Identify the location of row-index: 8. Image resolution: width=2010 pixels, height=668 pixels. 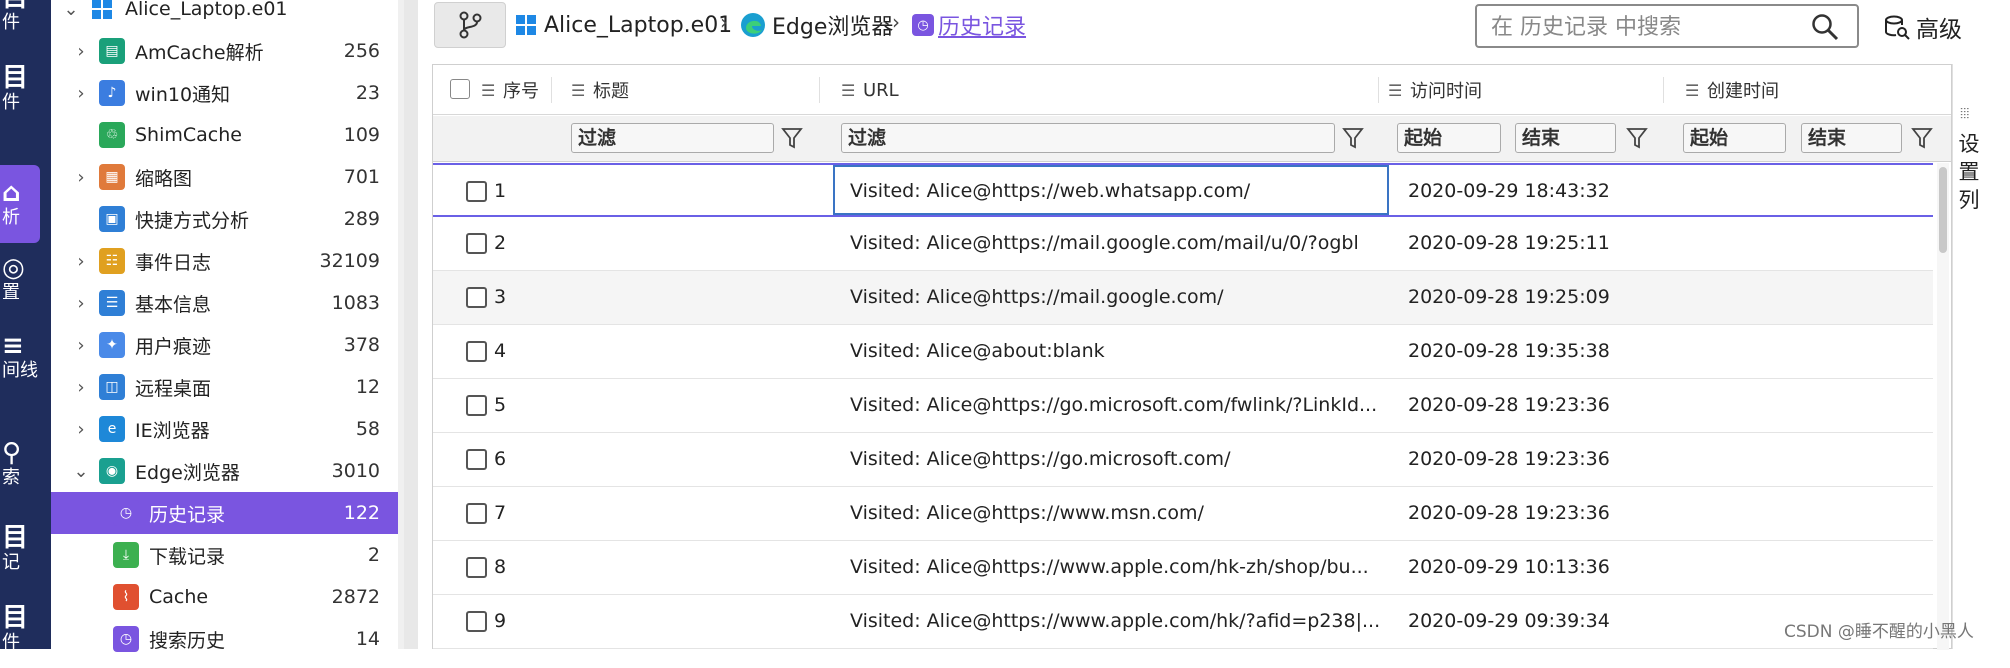
(500, 567).